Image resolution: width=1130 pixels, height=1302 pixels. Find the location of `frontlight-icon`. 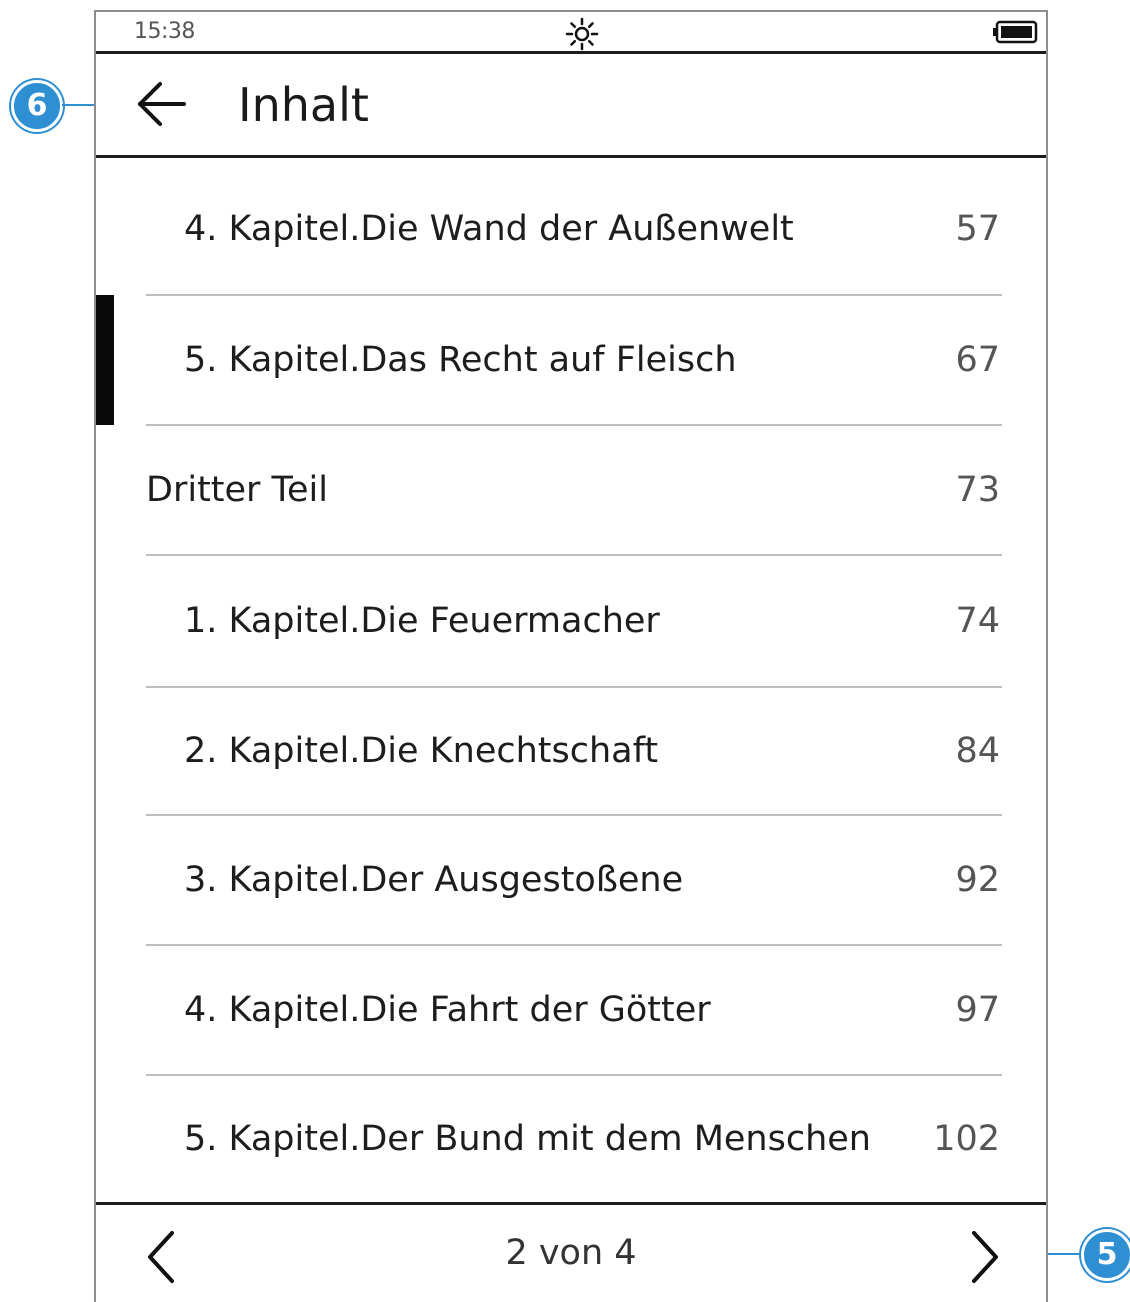

frontlight-icon is located at coordinates (582, 34).